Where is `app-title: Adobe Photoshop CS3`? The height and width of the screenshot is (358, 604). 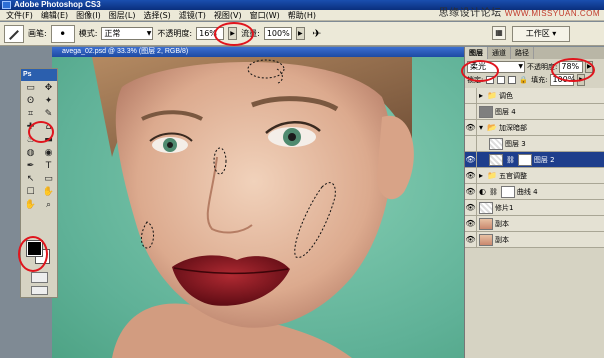 app-title: Adobe Photoshop CS3 is located at coordinates (57, 4).